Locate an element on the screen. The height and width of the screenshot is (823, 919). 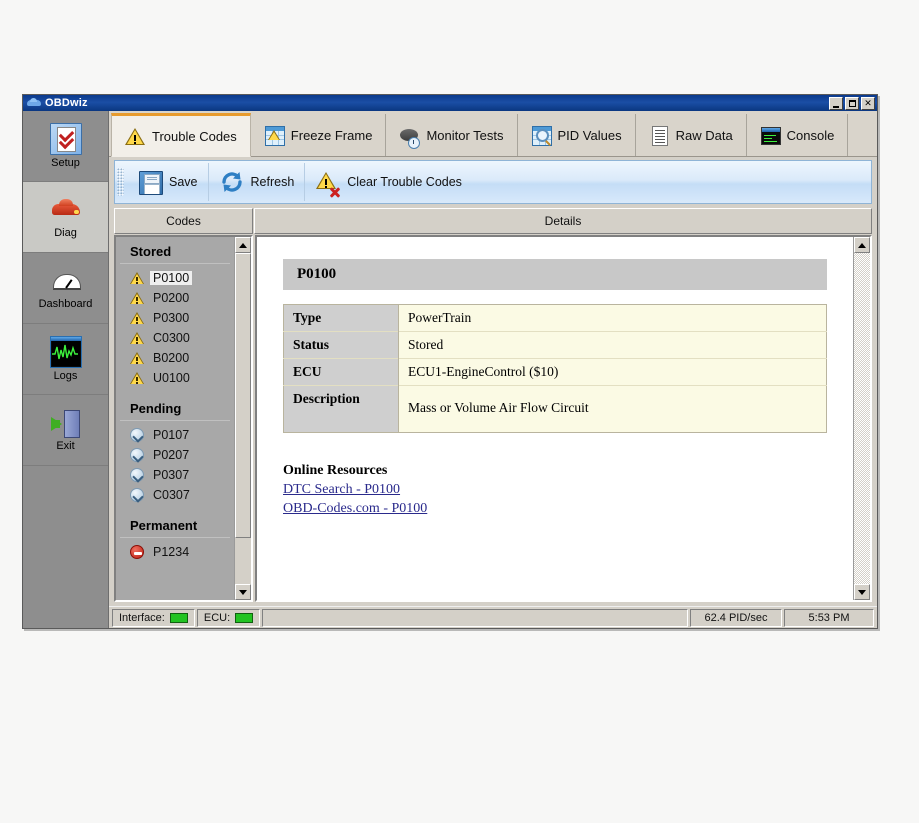
pid-rate-status: 62.4 PID/sec is located at coordinates (736, 617).